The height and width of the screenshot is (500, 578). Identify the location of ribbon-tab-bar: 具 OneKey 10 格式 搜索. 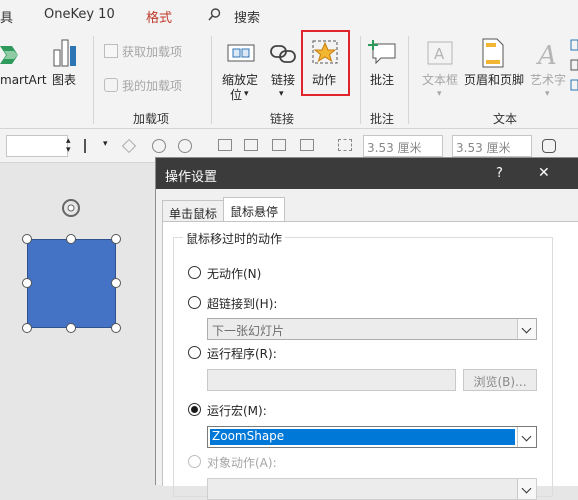
(289, 15).